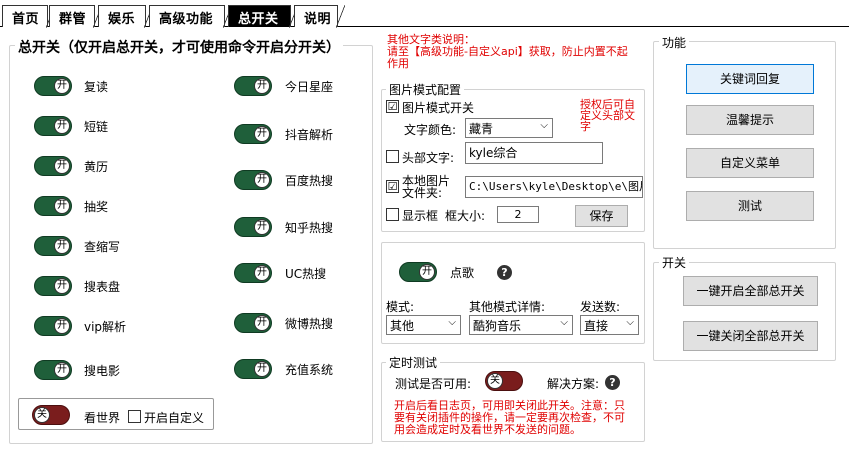  I want to click on toggle-knob: 关, so click(495, 381).